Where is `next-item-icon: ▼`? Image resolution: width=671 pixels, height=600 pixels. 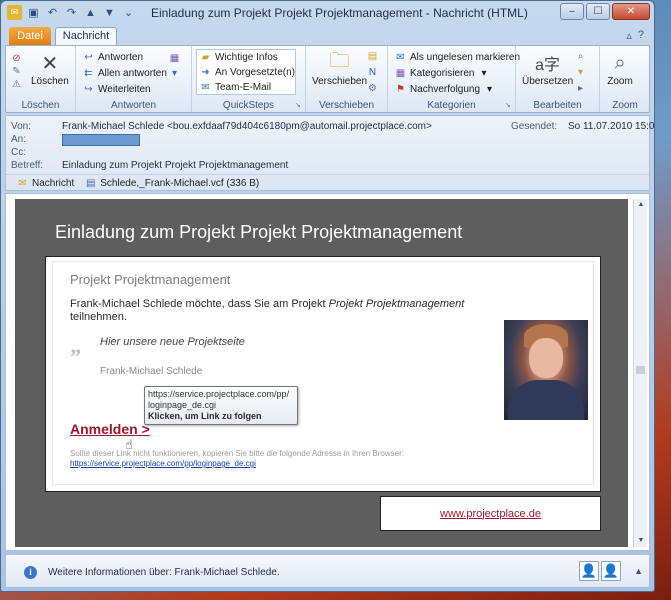
next-item-icon: ▼ is located at coordinates (109, 12).